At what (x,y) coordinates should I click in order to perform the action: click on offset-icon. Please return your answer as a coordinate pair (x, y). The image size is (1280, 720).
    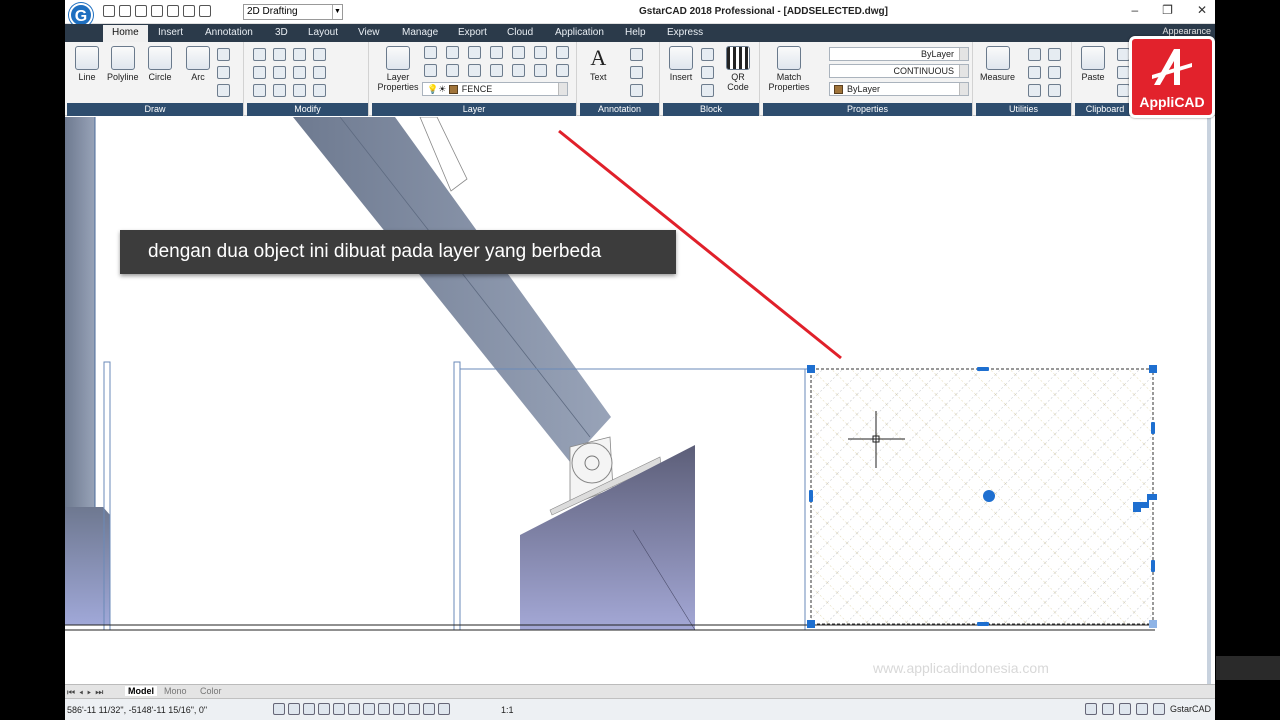
    Looking at the image, I should click on (299, 90).